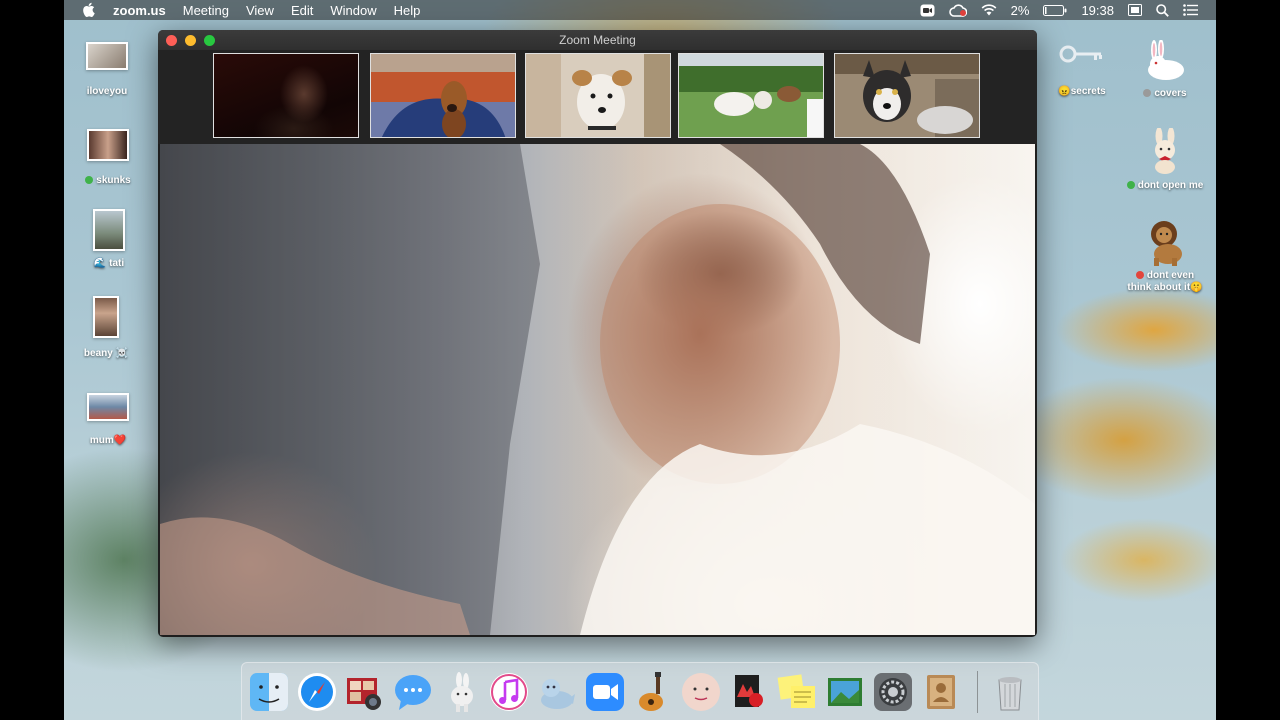 The height and width of the screenshot is (720, 1280). Describe the element at coordinates (957, 10) in the screenshot. I see `creative-cloud-icon` at that location.